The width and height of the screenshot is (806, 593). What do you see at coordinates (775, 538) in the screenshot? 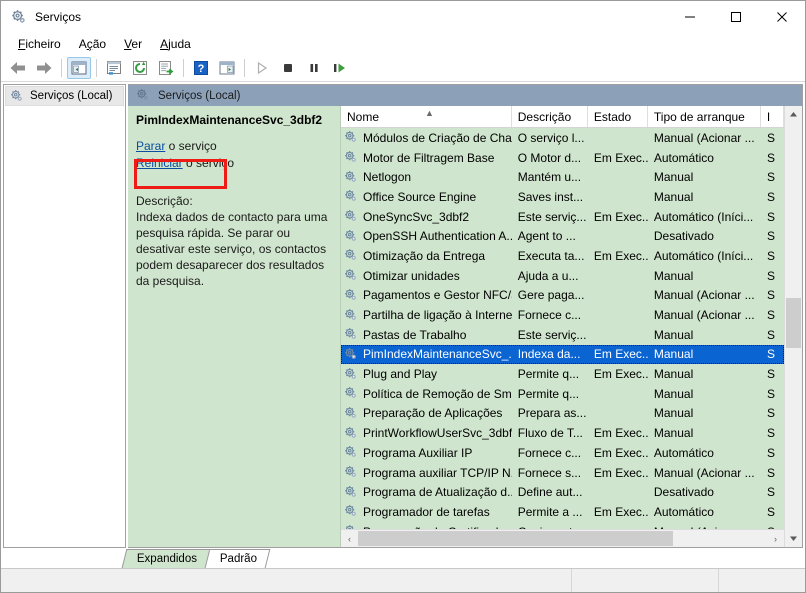
I see `scroll-right-arrow: ›` at bounding box center [775, 538].